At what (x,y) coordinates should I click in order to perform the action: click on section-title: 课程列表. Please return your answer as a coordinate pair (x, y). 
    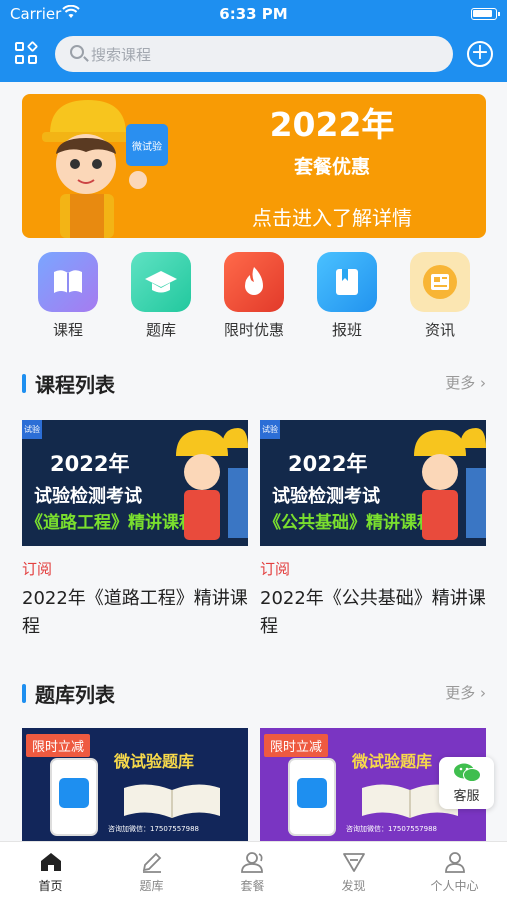
    Looking at the image, I should click on (75, 385).